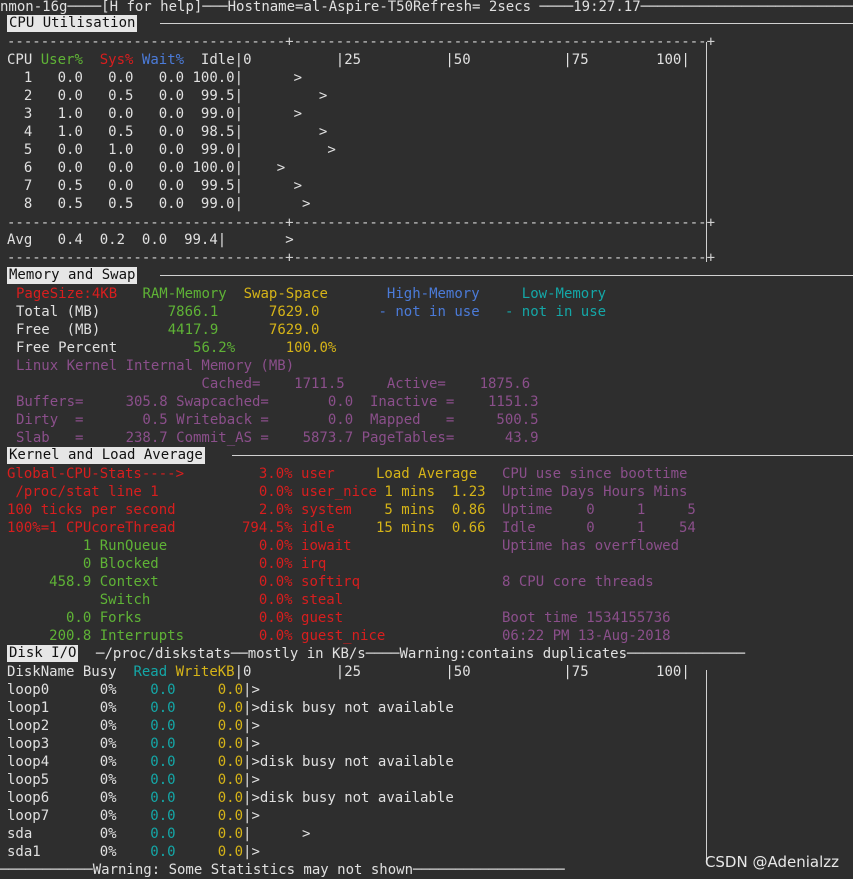 This screenshot has width=853, height=879. I want to click on kernel-pct-row: 0.0% steal, so click(292, 600).